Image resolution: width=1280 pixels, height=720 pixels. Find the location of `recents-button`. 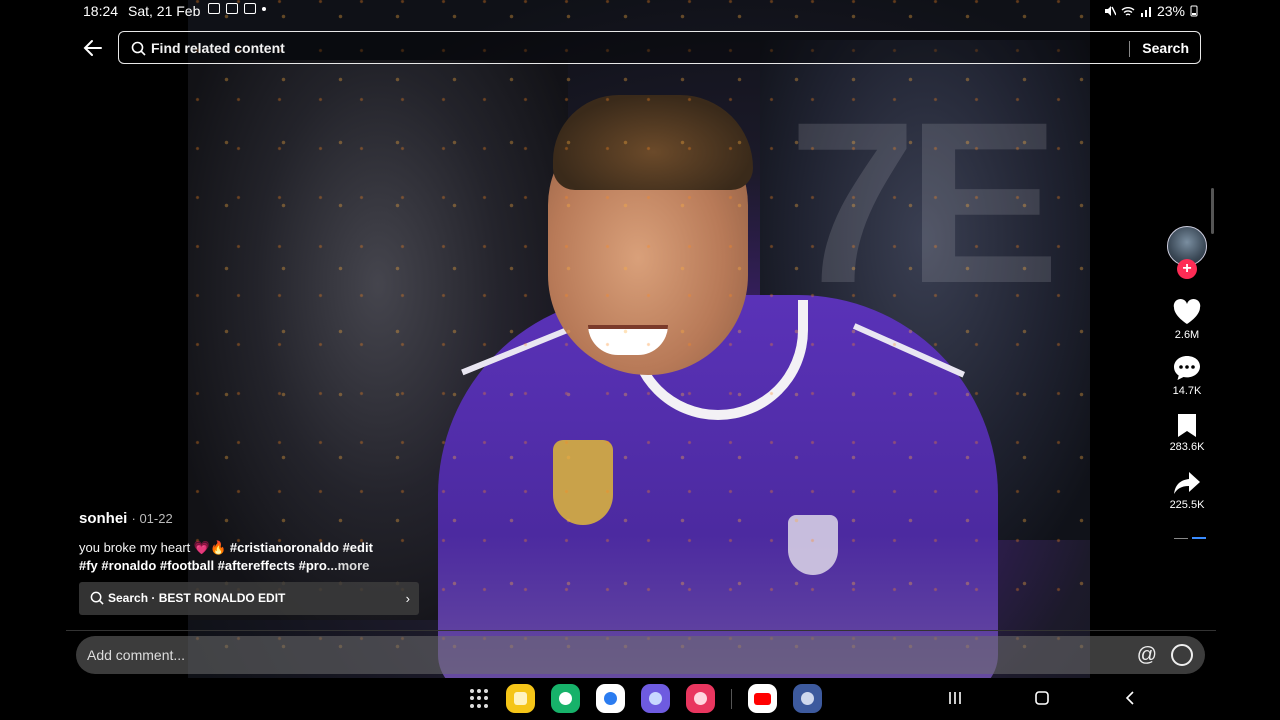

recents-button is located at coordinates (955, 698).